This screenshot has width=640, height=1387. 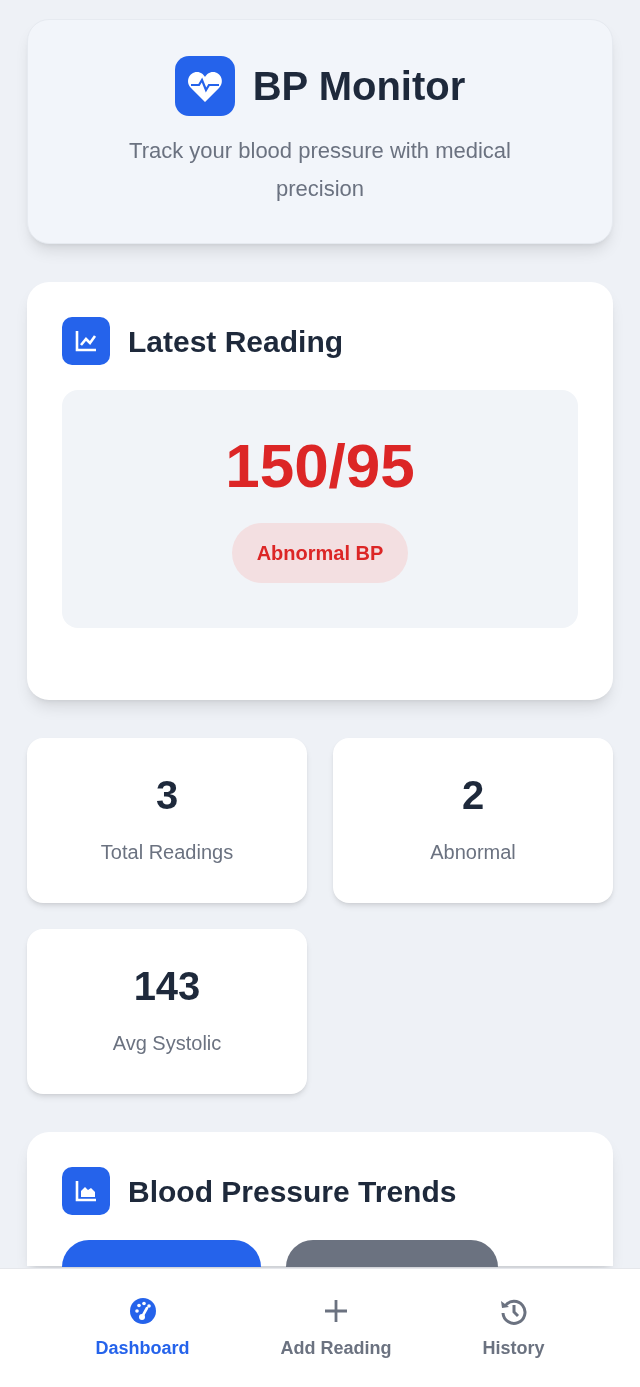 What do you see at coordinates (320, 553) in the screenshot?
I see `status-badge: Abnormal BP` at bounding box center [320, 553].